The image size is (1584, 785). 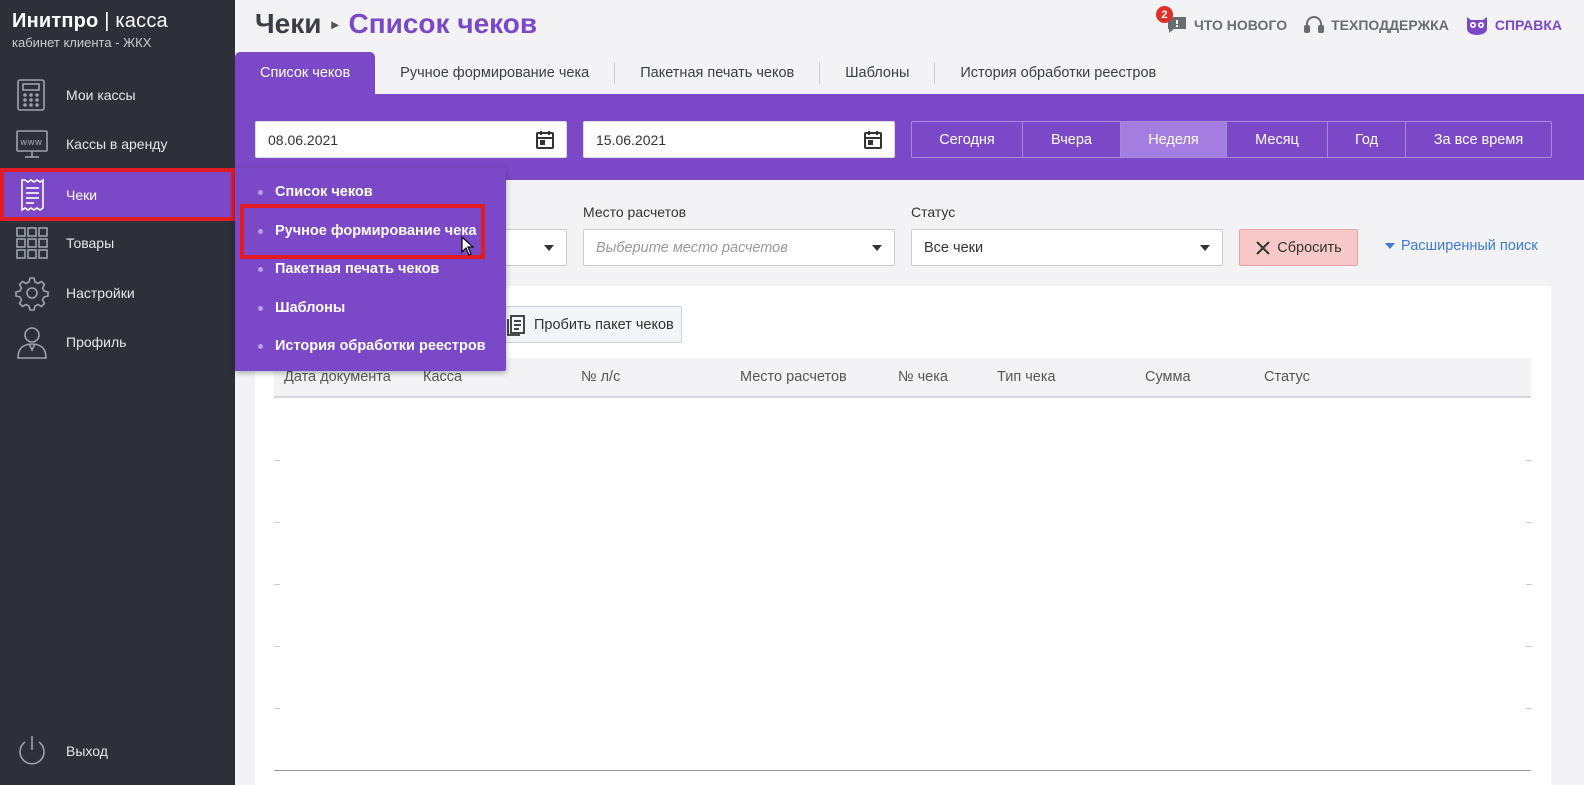 I want to click on sidebar-item-label: Профиль, so click(x=96, y=342).